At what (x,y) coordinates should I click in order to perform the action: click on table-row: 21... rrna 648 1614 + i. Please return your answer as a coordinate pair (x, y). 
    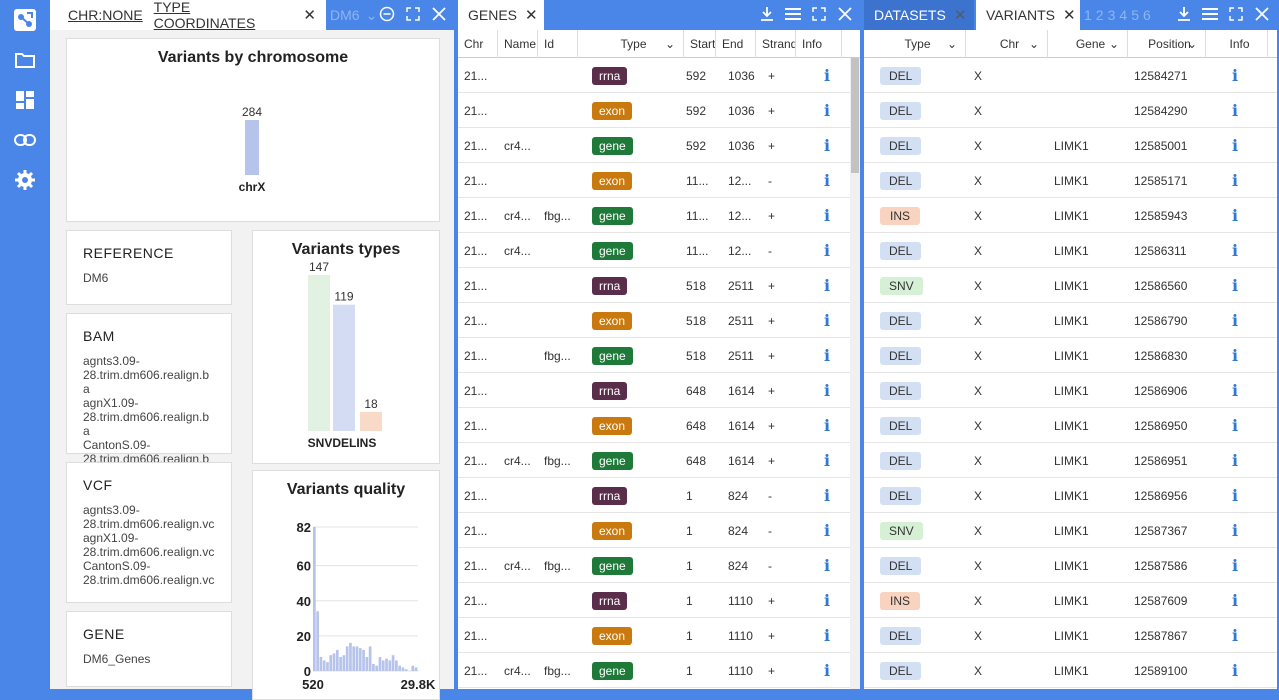
    Looking at the image, I should click on (654, 390).